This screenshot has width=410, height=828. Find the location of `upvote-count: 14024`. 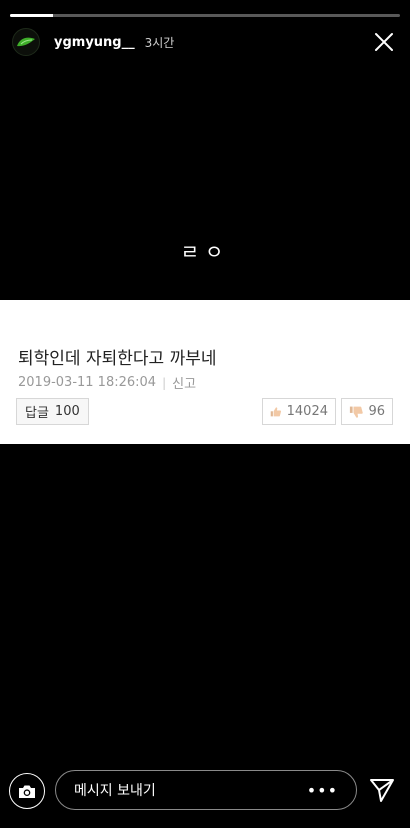

upvote-count: 14024 is located at coordinates (307, 411).